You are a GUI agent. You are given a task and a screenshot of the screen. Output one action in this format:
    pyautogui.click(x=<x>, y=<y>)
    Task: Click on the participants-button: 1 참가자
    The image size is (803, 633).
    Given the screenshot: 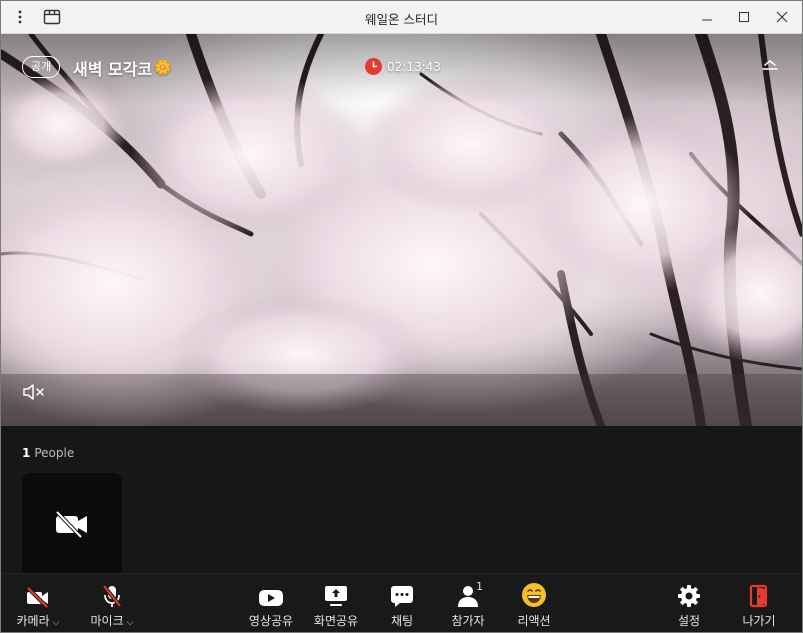 What is the action you would take?
    pyautogui.click(x=468, y=603)
    